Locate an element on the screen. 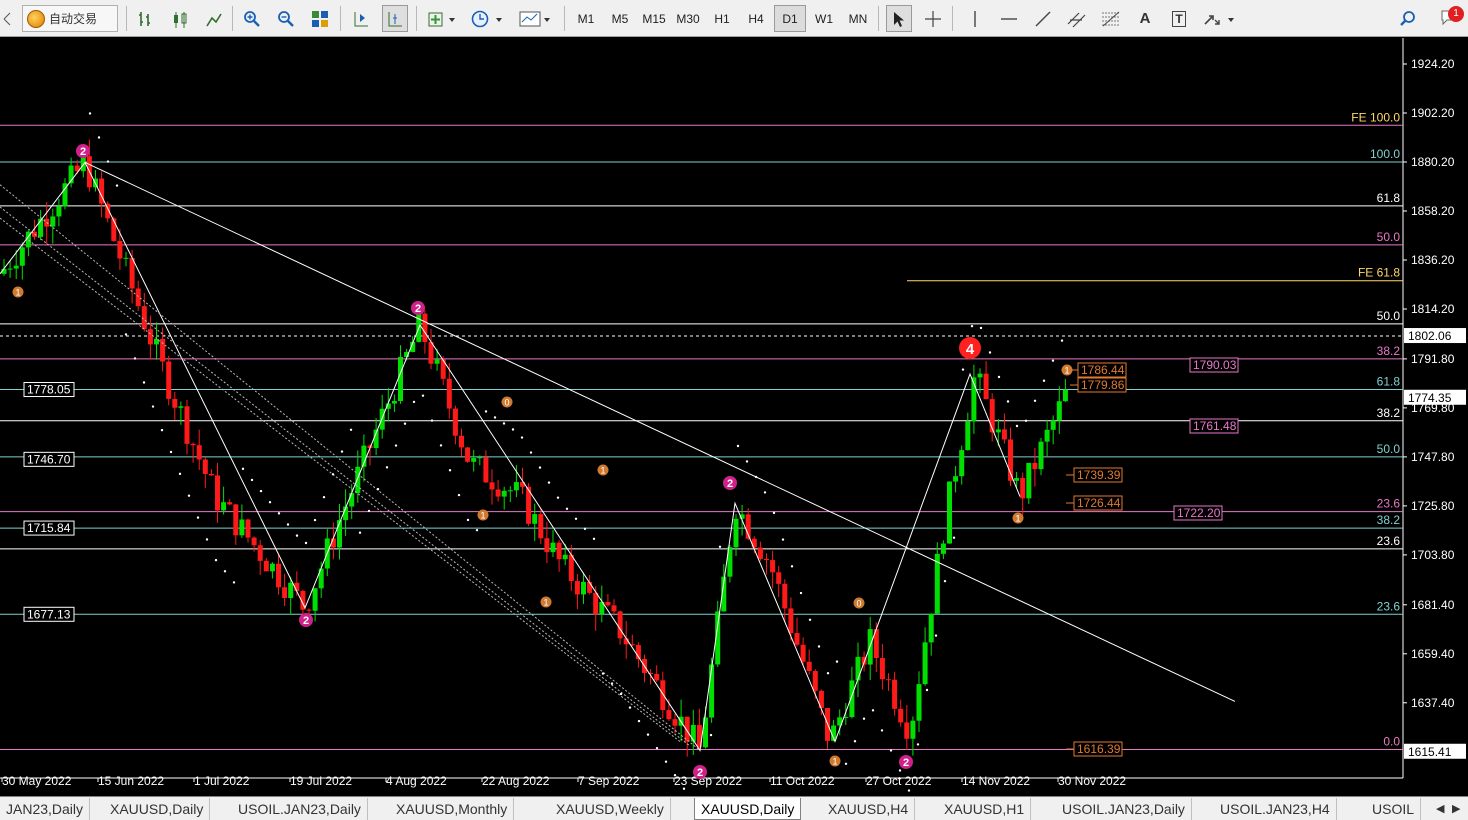  period-h4-button: H4 is located at coordinates (756, 18).